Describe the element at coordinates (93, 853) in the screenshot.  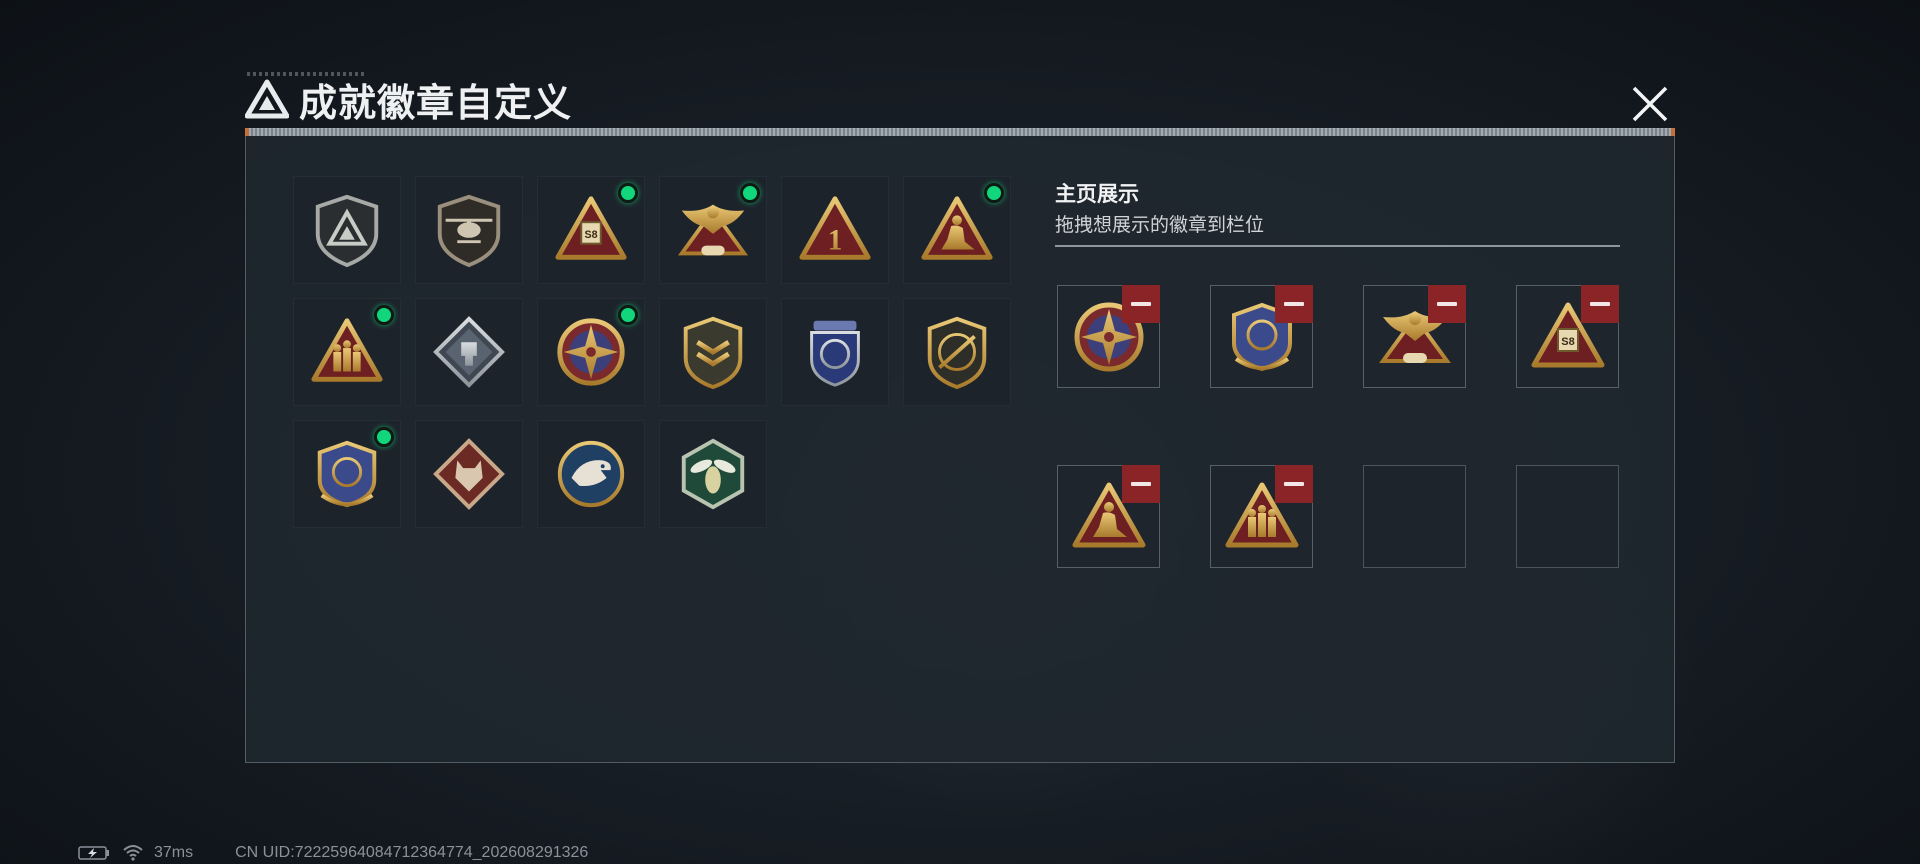
I see `battery-charging-icon` at that location.